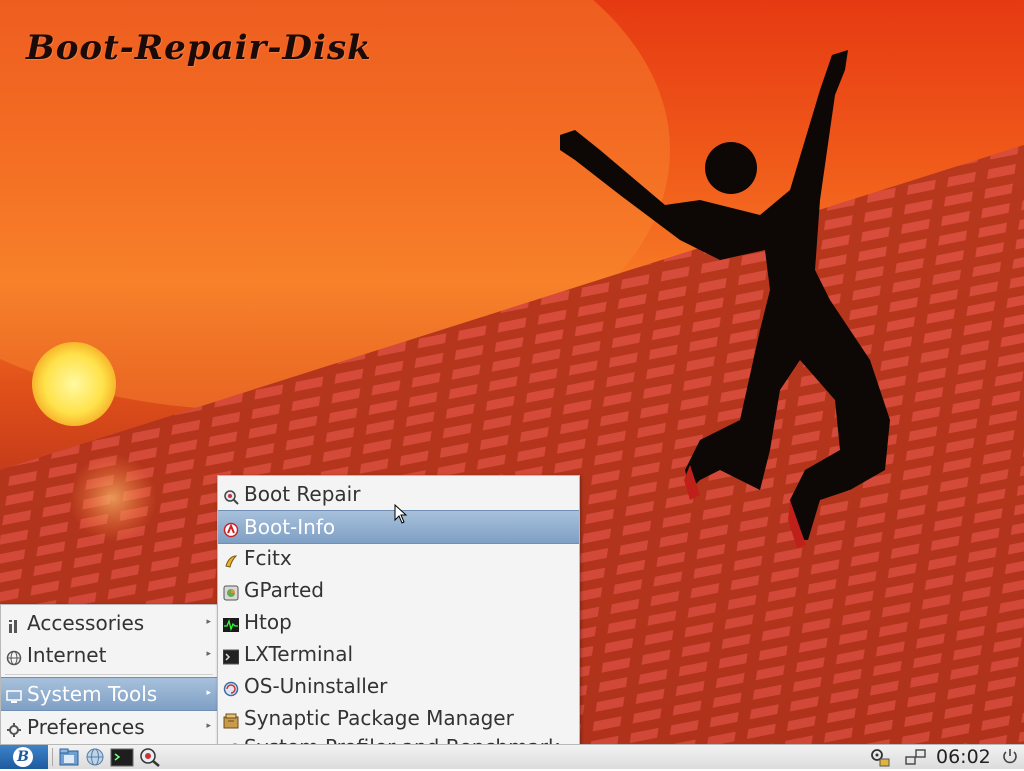 This screenshot has height=771, width=1024. What do you see at coordinates (14, 624) in the screenshot?
I see `accessories-icon` at bounding box center [14, 624].